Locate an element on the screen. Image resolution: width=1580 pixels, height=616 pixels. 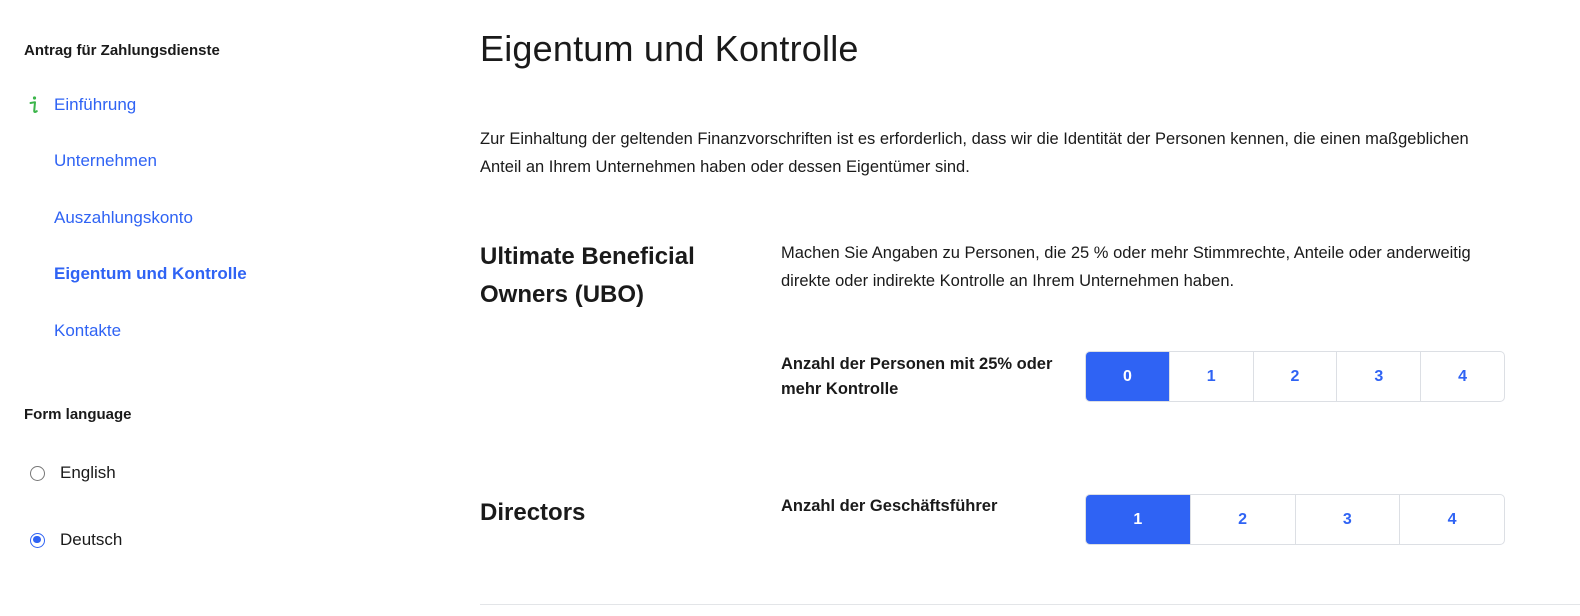
directors-count-option-2: 2 is located at coordinates (1242, 519).